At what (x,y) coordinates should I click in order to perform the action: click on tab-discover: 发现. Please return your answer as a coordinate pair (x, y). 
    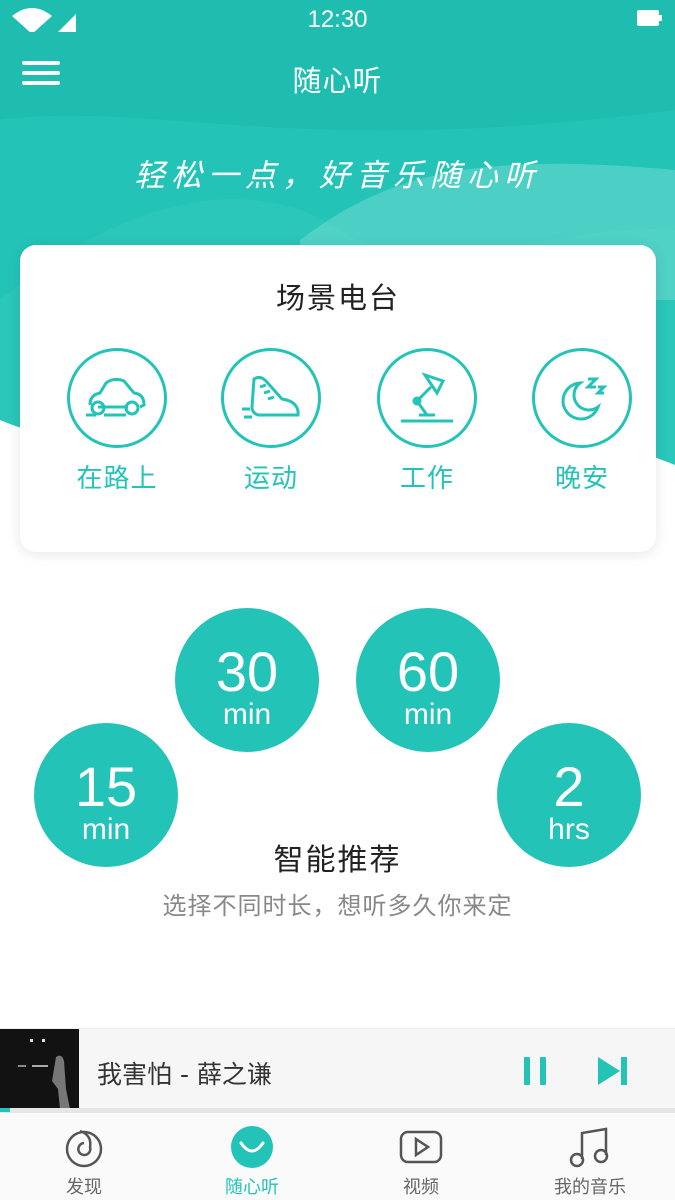
    Looking at the image, I should click on (84, 1156).